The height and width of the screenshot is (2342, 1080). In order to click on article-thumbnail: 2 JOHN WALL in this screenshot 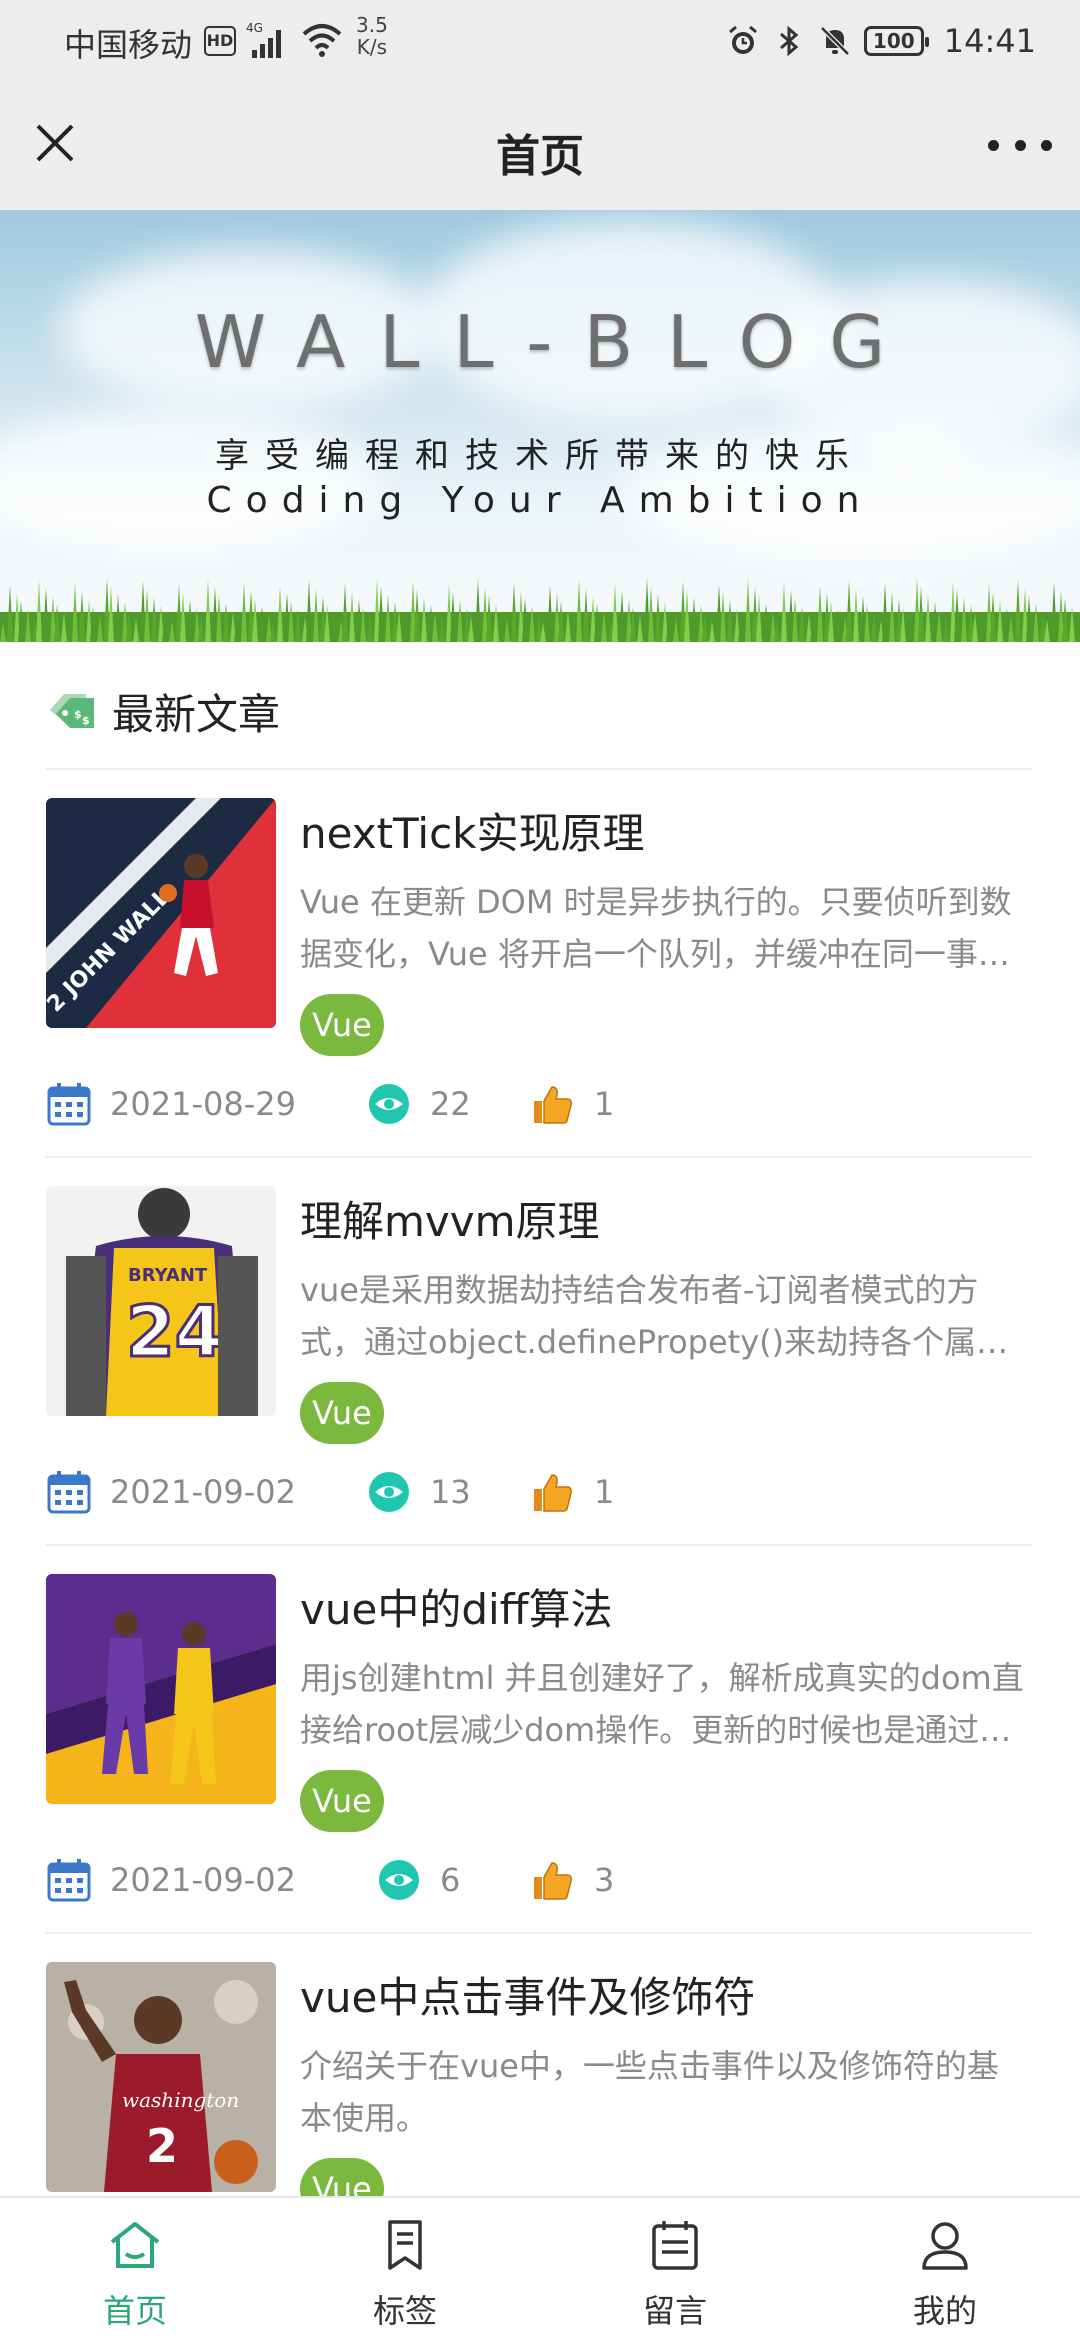, I will do `click(161, 913)`.